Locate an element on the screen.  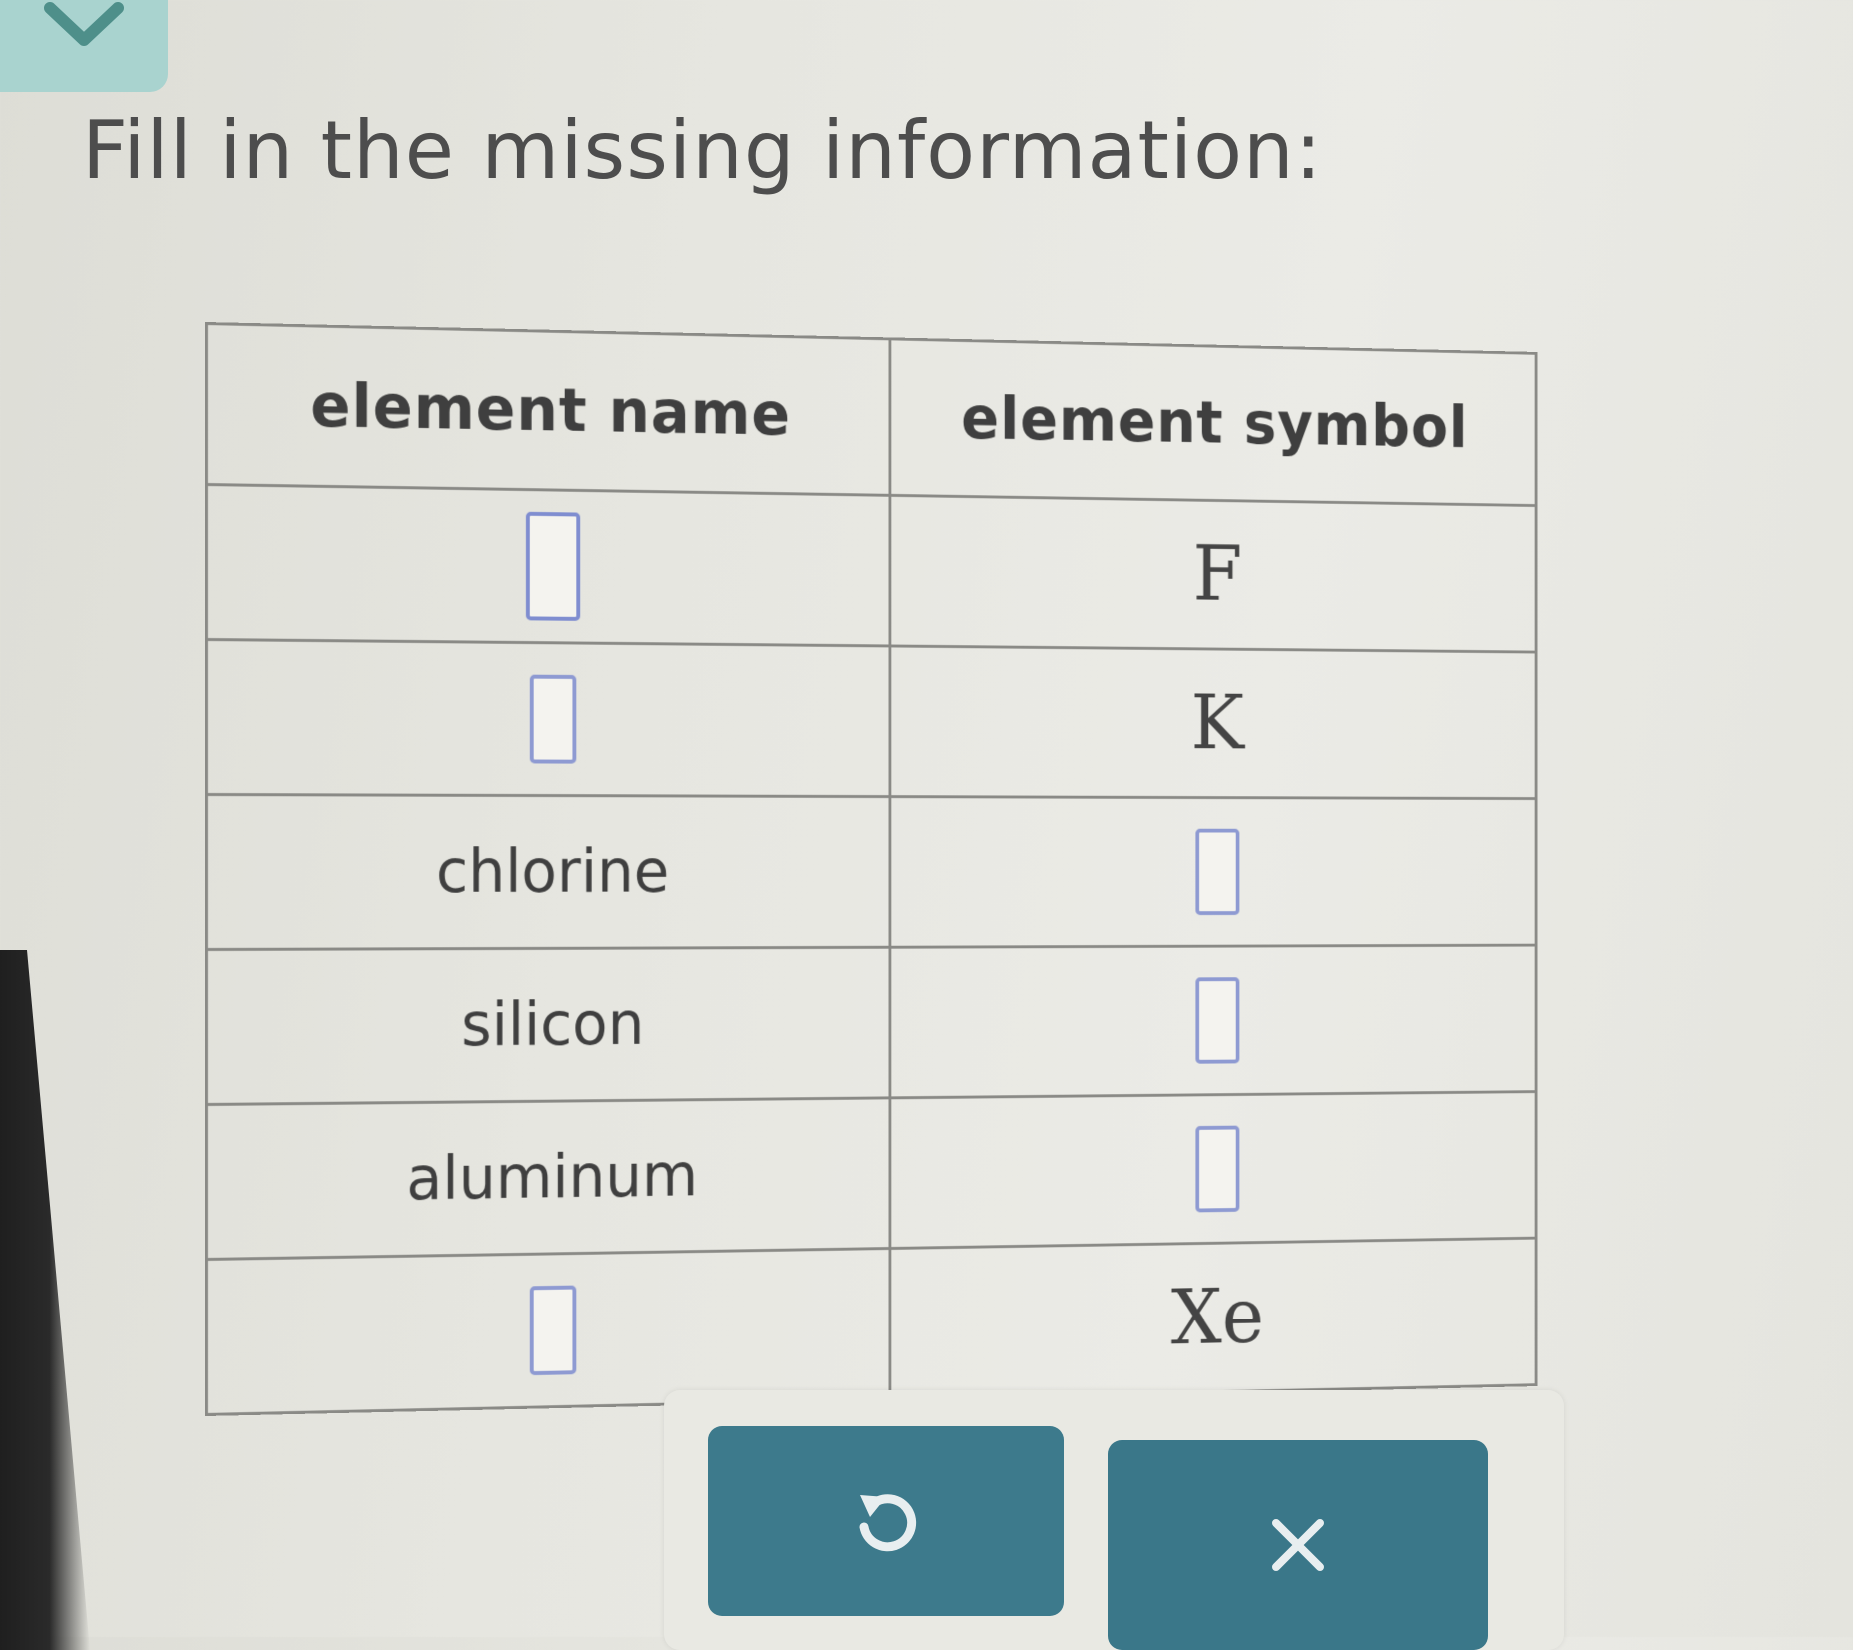
screen-edge-shadow is located at coordinates (45, 1300).